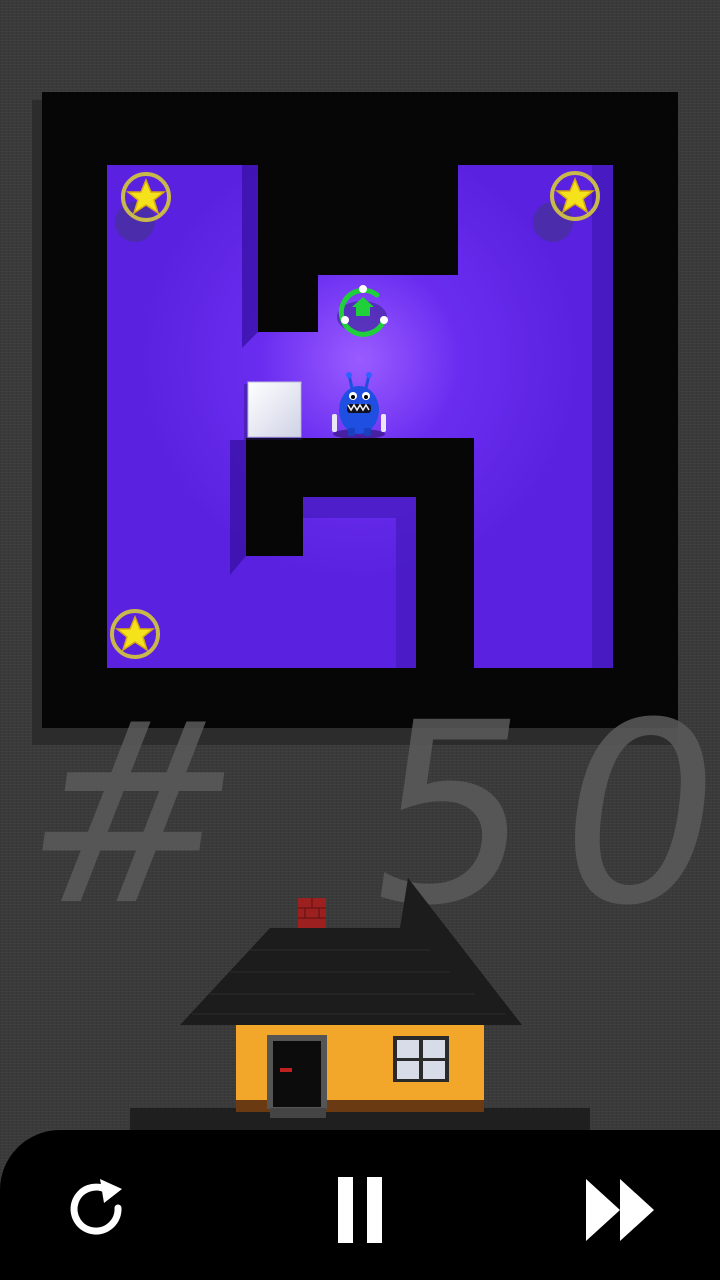 This screenshot has width=720, height=1280. I want to click on control-bar, so click(360, 1205).